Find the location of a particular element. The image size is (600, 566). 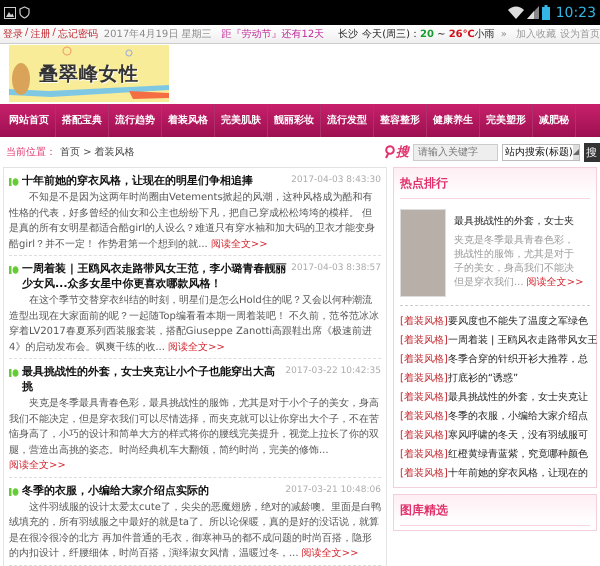

shield-icon is located at coordinates (24, 12).